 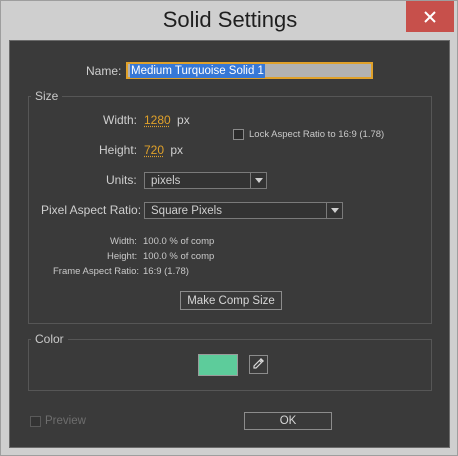 I want to click on name-input-value: Medium Turquoise Solid 1, so click(x=197, y=70).